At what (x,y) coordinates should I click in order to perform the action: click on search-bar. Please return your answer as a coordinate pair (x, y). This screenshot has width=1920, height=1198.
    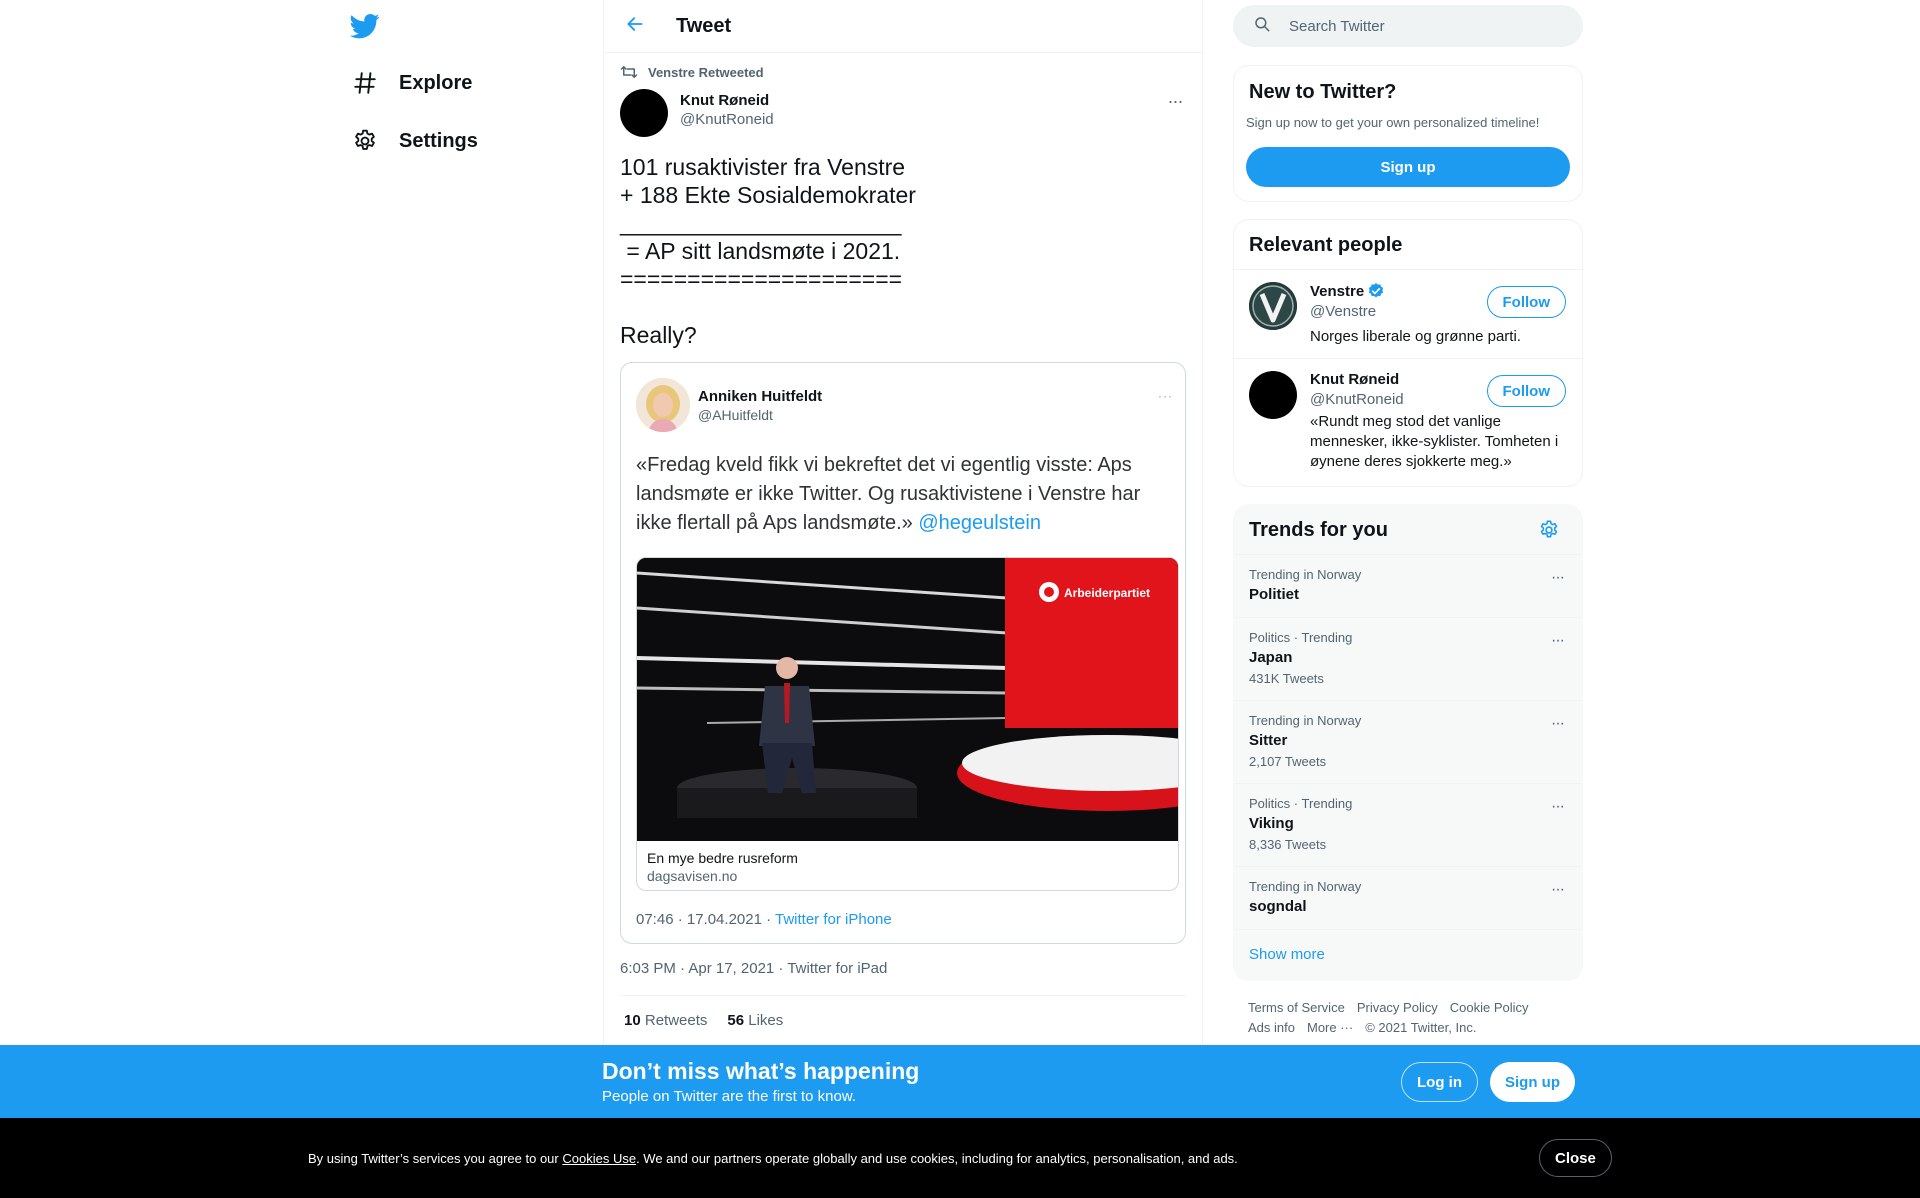
    Looking at the image, I should click on (1408, 26).